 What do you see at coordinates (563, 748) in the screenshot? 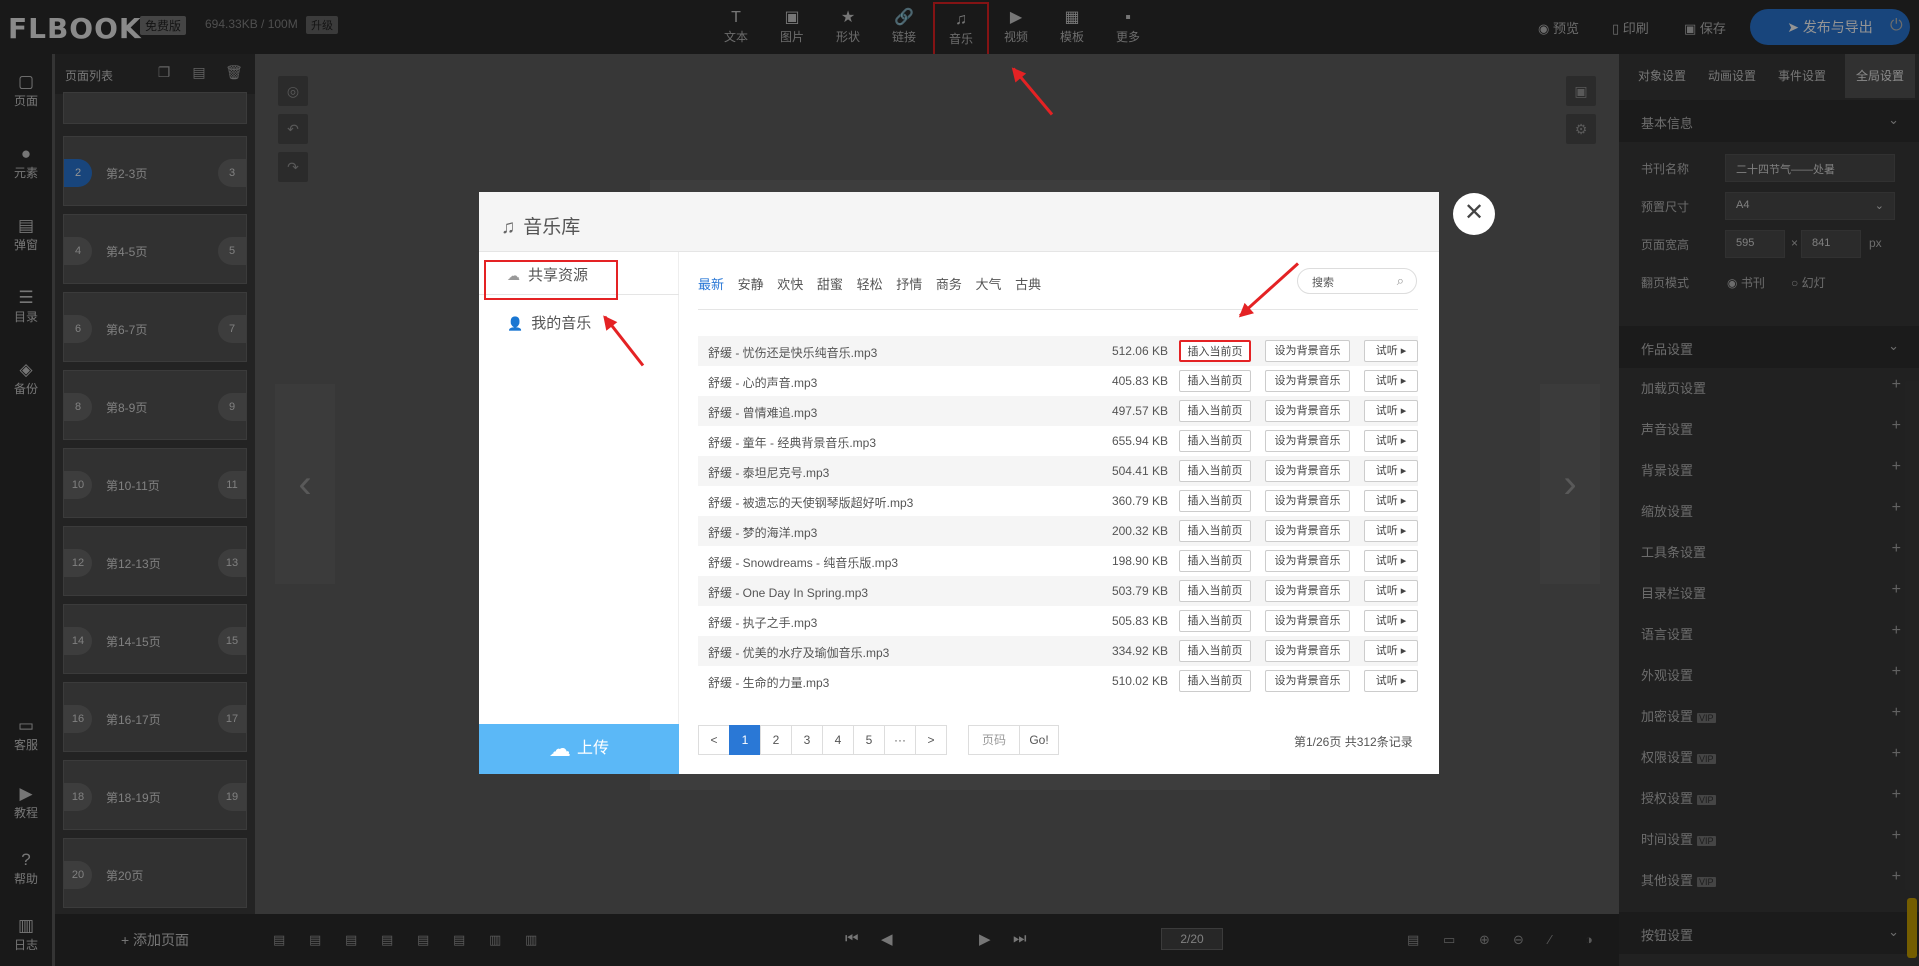
I see `cloud-upload-icon: ☁` at bounding box center [563, 748].